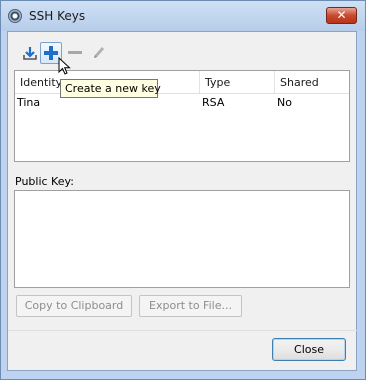  I want to click on title-bar: SSH Keys ✕, so click(183, 16).